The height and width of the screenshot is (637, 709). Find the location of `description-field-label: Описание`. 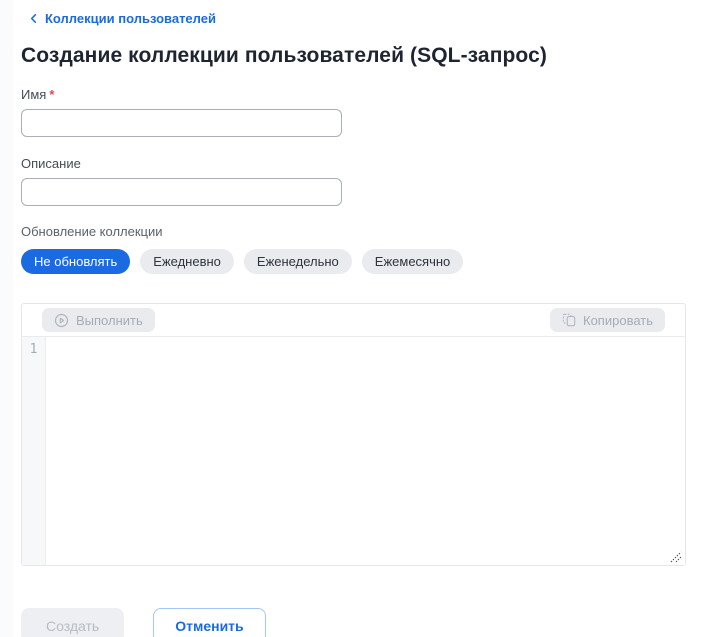

description-field-label: Описание is located at coordinates (51, 163).